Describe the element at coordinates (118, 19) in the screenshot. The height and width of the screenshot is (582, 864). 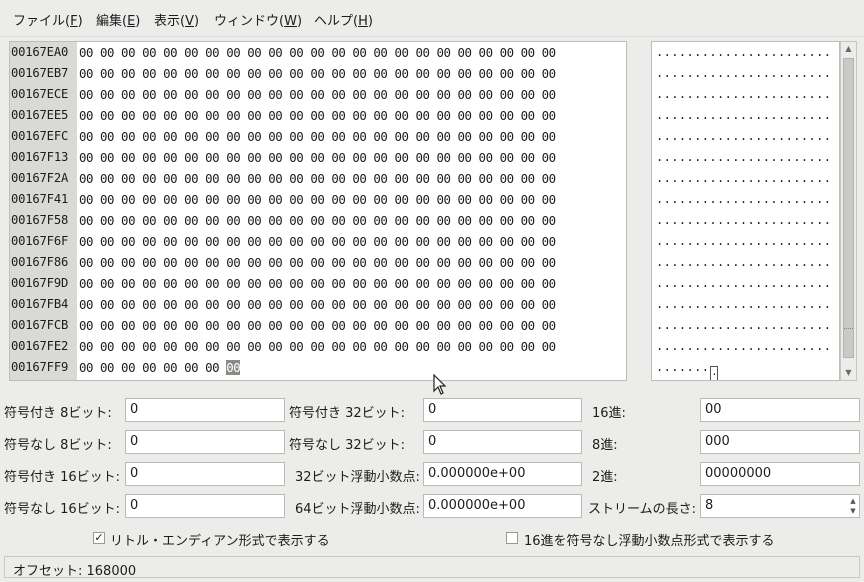
I see `menu-edit: 編集(E)` at that location.